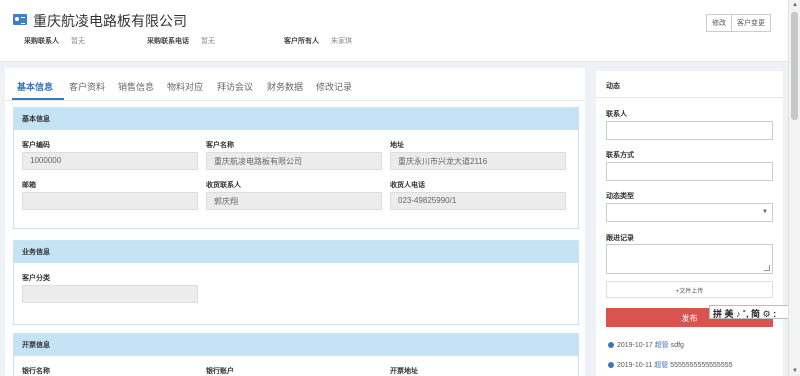 Image resolution: width=800 pixels, height=376 pixels. I want to click on activity-type-select: ▼, so click(689, 212).